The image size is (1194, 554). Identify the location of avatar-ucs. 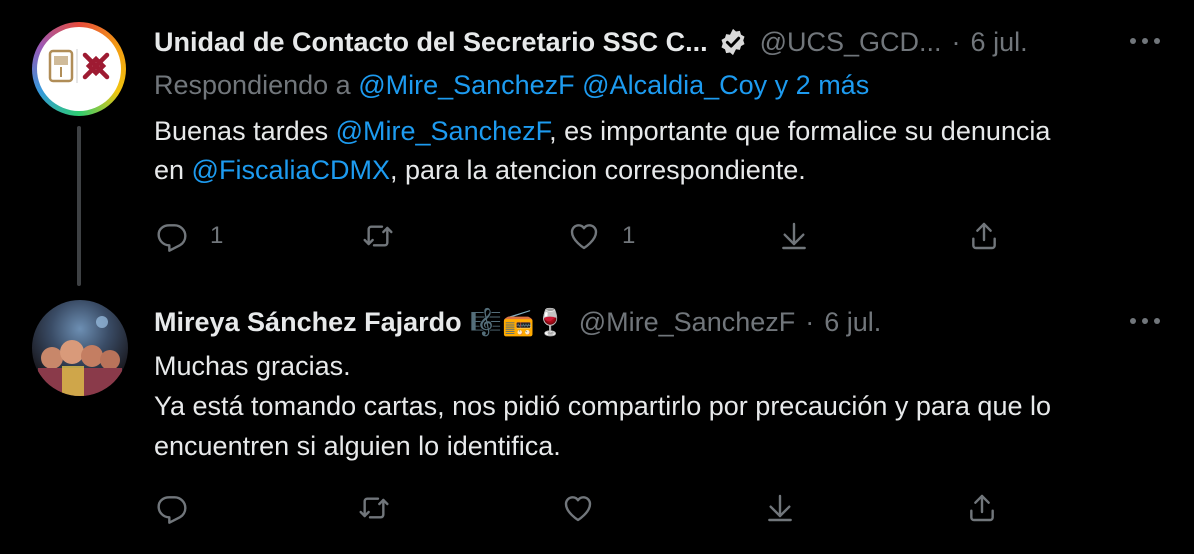
(79, 69).